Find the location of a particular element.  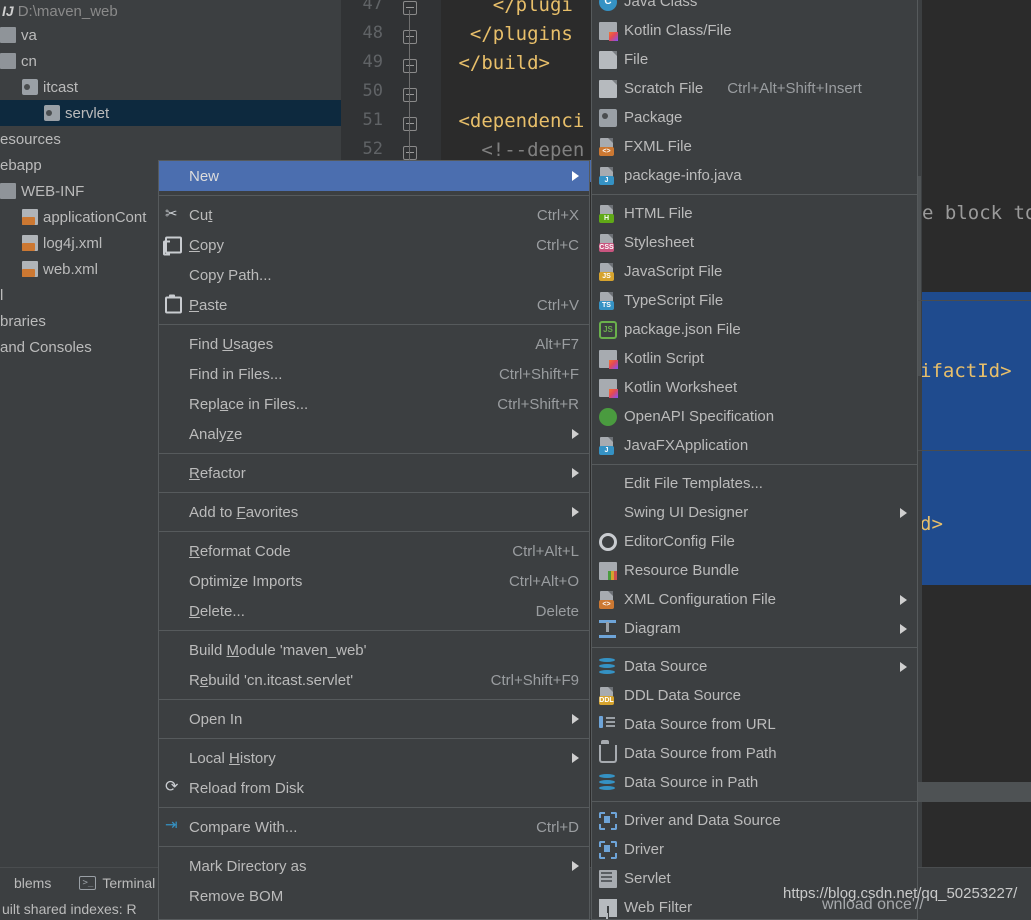

menu-item-editorconfig-file: EditorConfig File is located at coordinates (754, 541).